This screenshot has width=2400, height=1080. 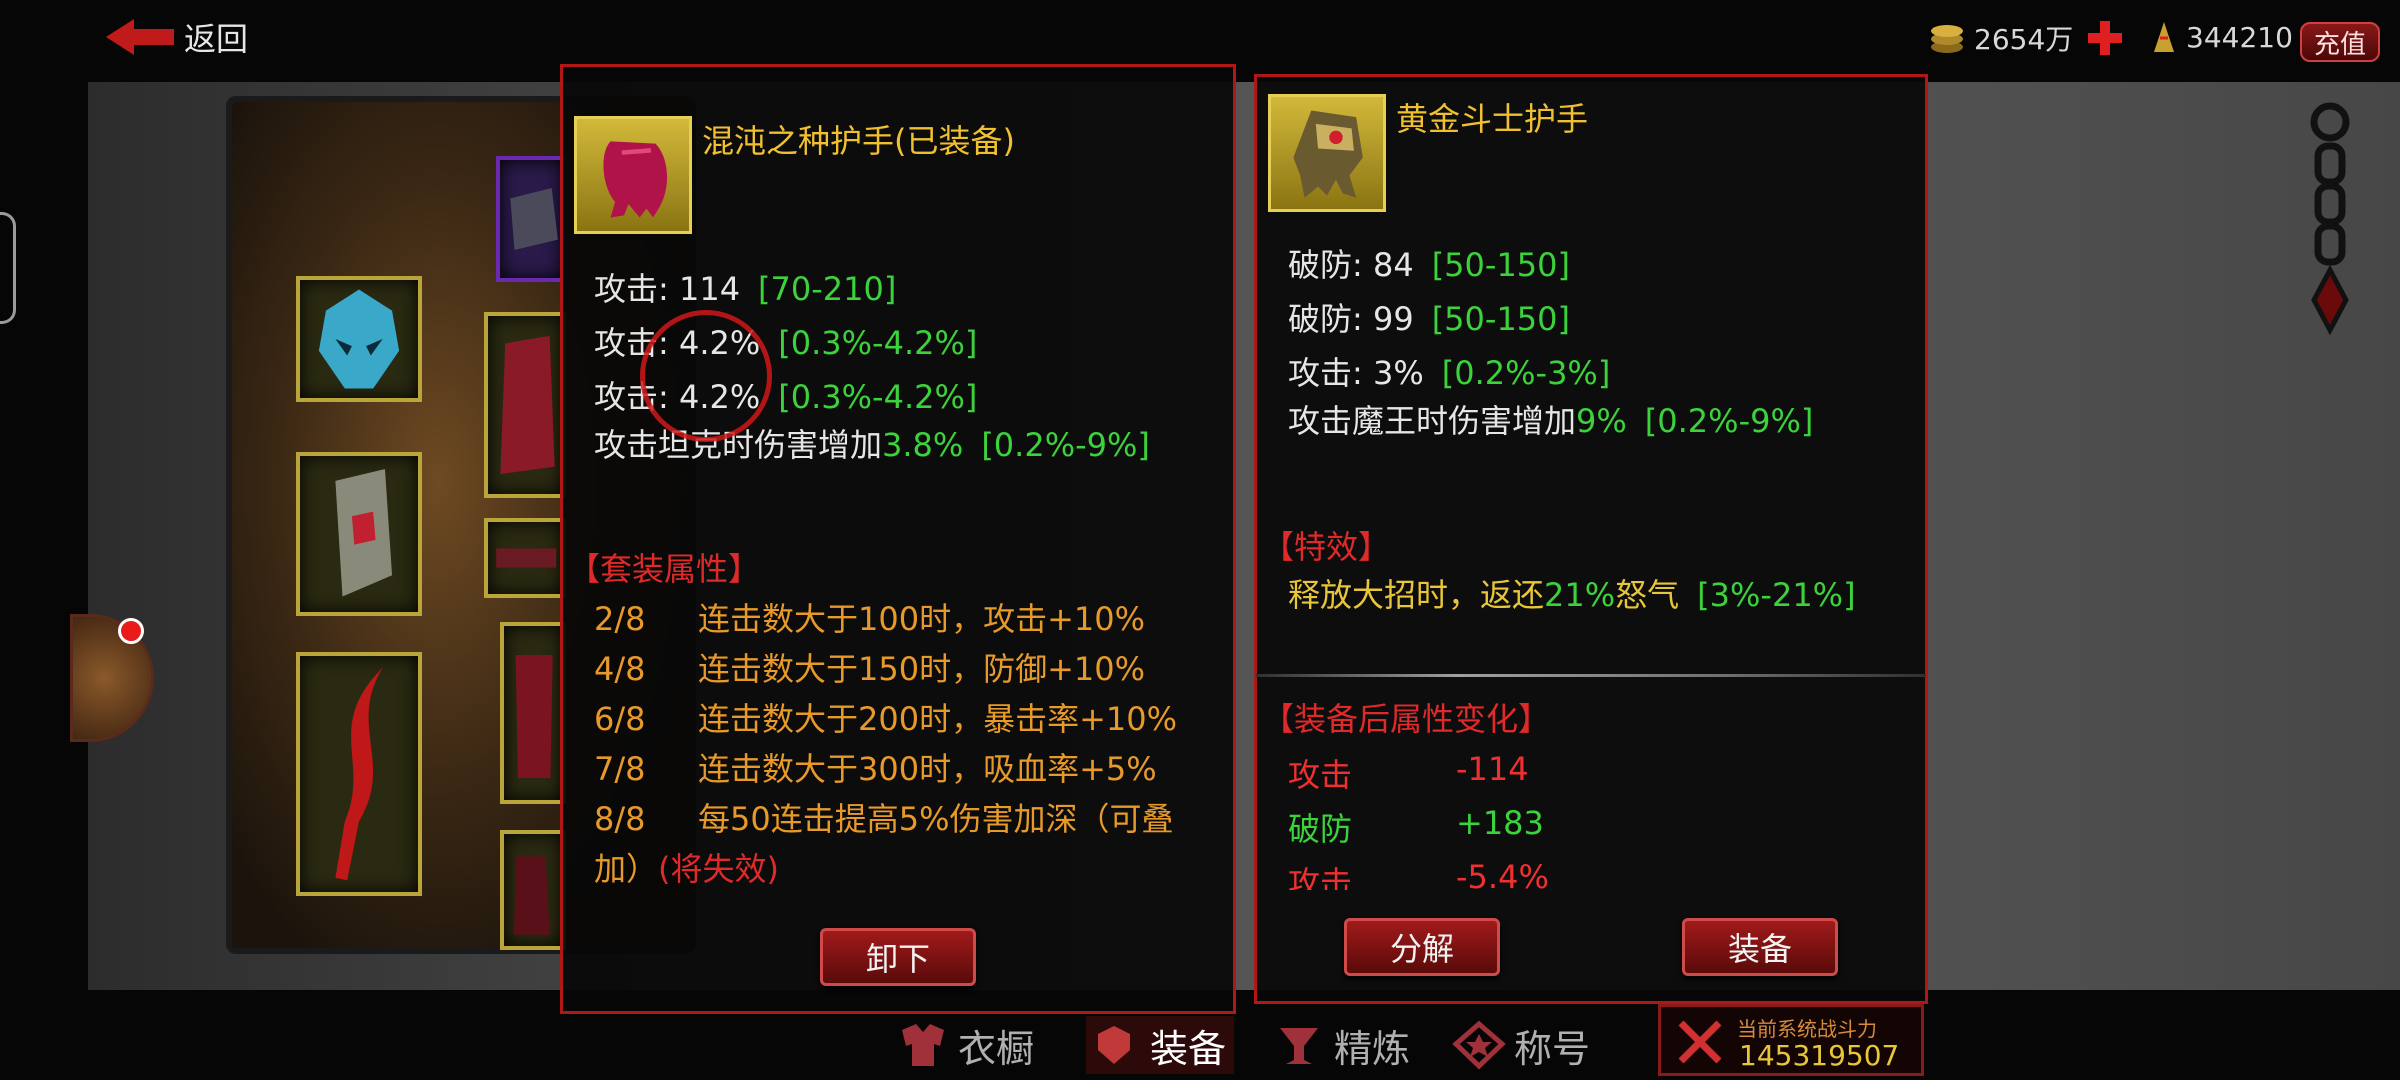 What do you see at coordinates (8, 268) in the screenshot?
I see `side-handle` at bounding box center [8, 268].